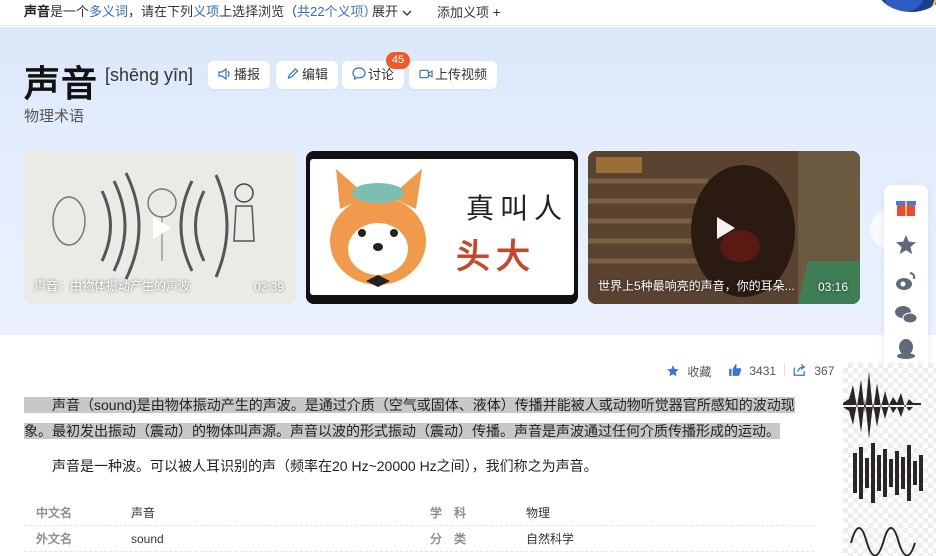 The width and height of the screenshot is (936, 556). I want to click on comment-icon, so click(359, 73).